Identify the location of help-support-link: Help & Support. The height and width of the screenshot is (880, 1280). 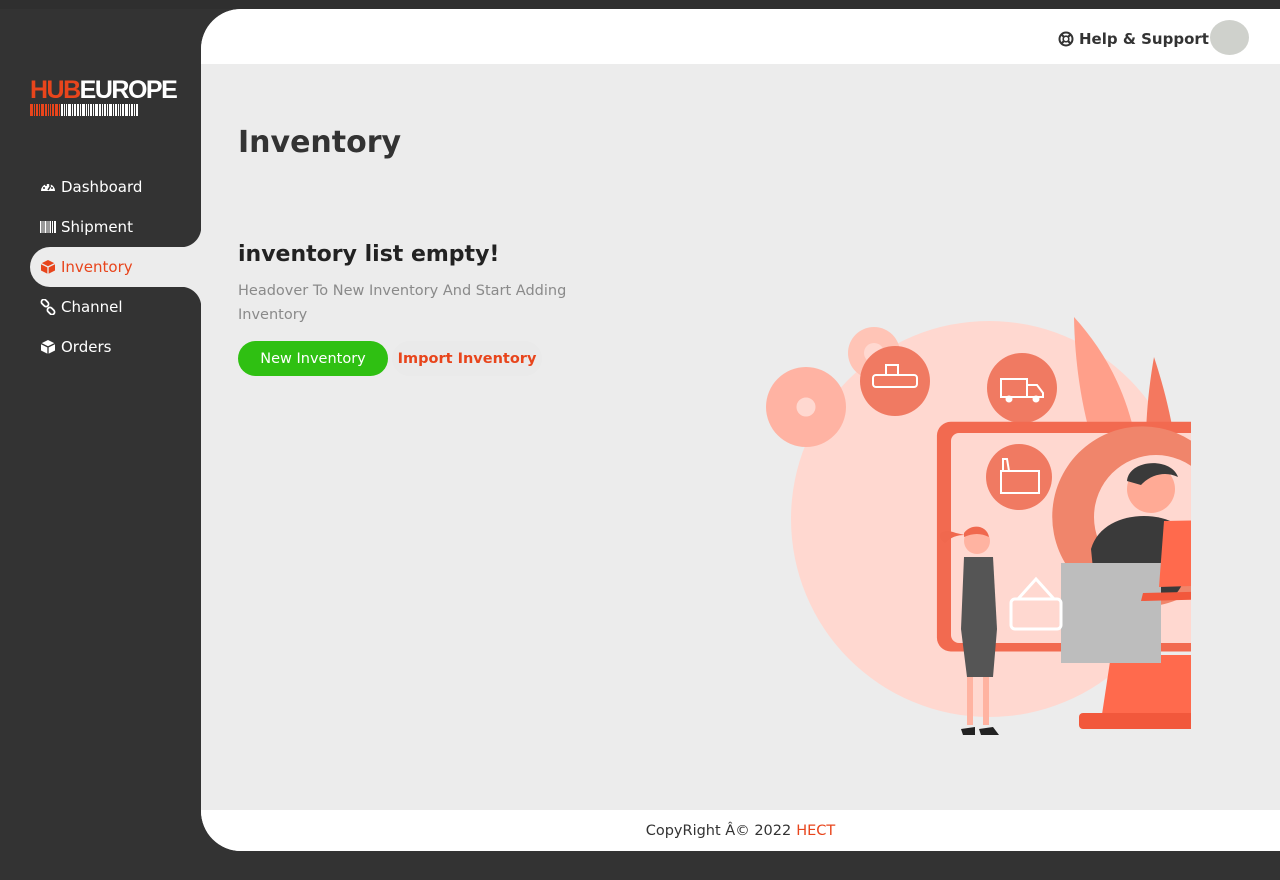
(1133, 39).